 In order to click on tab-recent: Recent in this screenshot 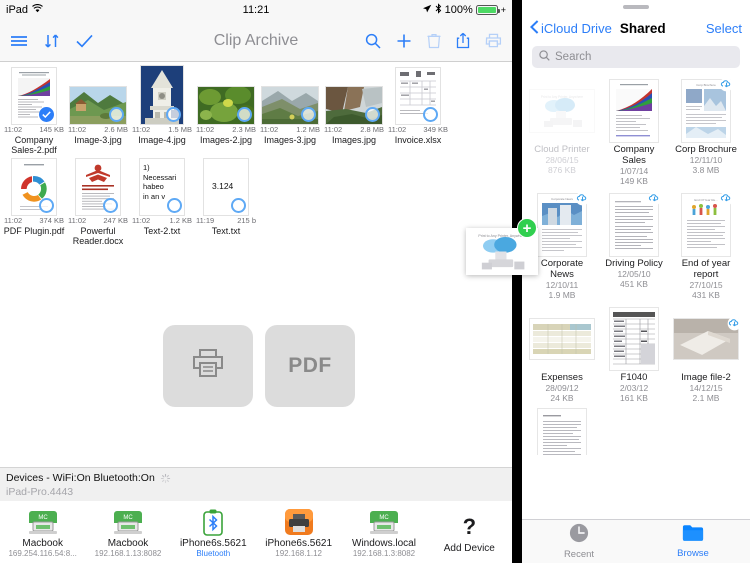, I will do `click(579, 541)`.